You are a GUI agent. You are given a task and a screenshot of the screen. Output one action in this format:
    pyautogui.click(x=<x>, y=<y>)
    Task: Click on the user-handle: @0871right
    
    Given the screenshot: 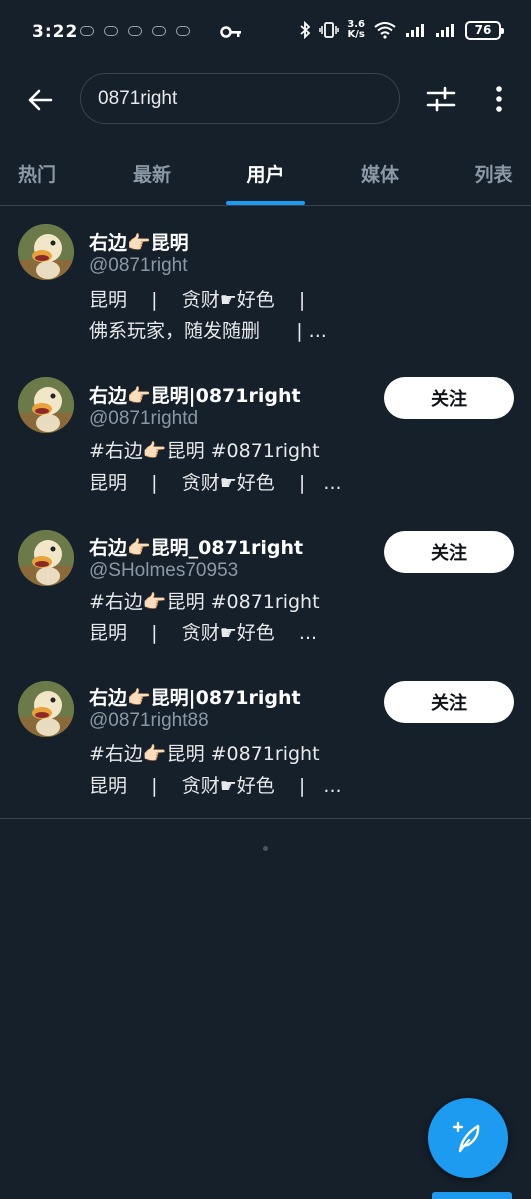 What is the action you would take?
    pyautogui.click(x=138, y=265)
    